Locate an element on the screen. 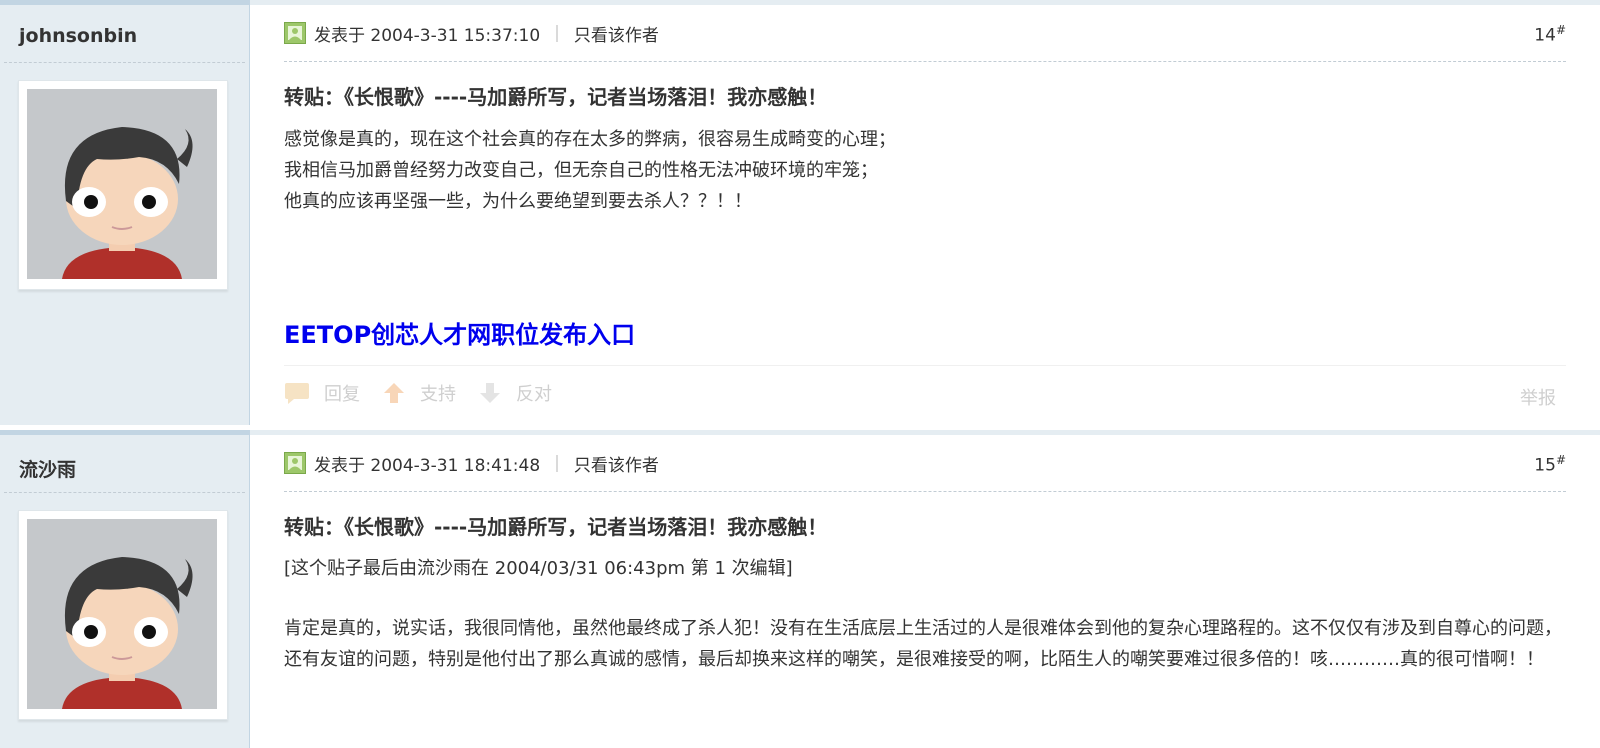 This screenshot has width=1600, height=748. body-line: 感觉像是真的，现在这个社会真的存在太多的弊病，很容易生成畸变的心理； is located at coordinates (590, 139).